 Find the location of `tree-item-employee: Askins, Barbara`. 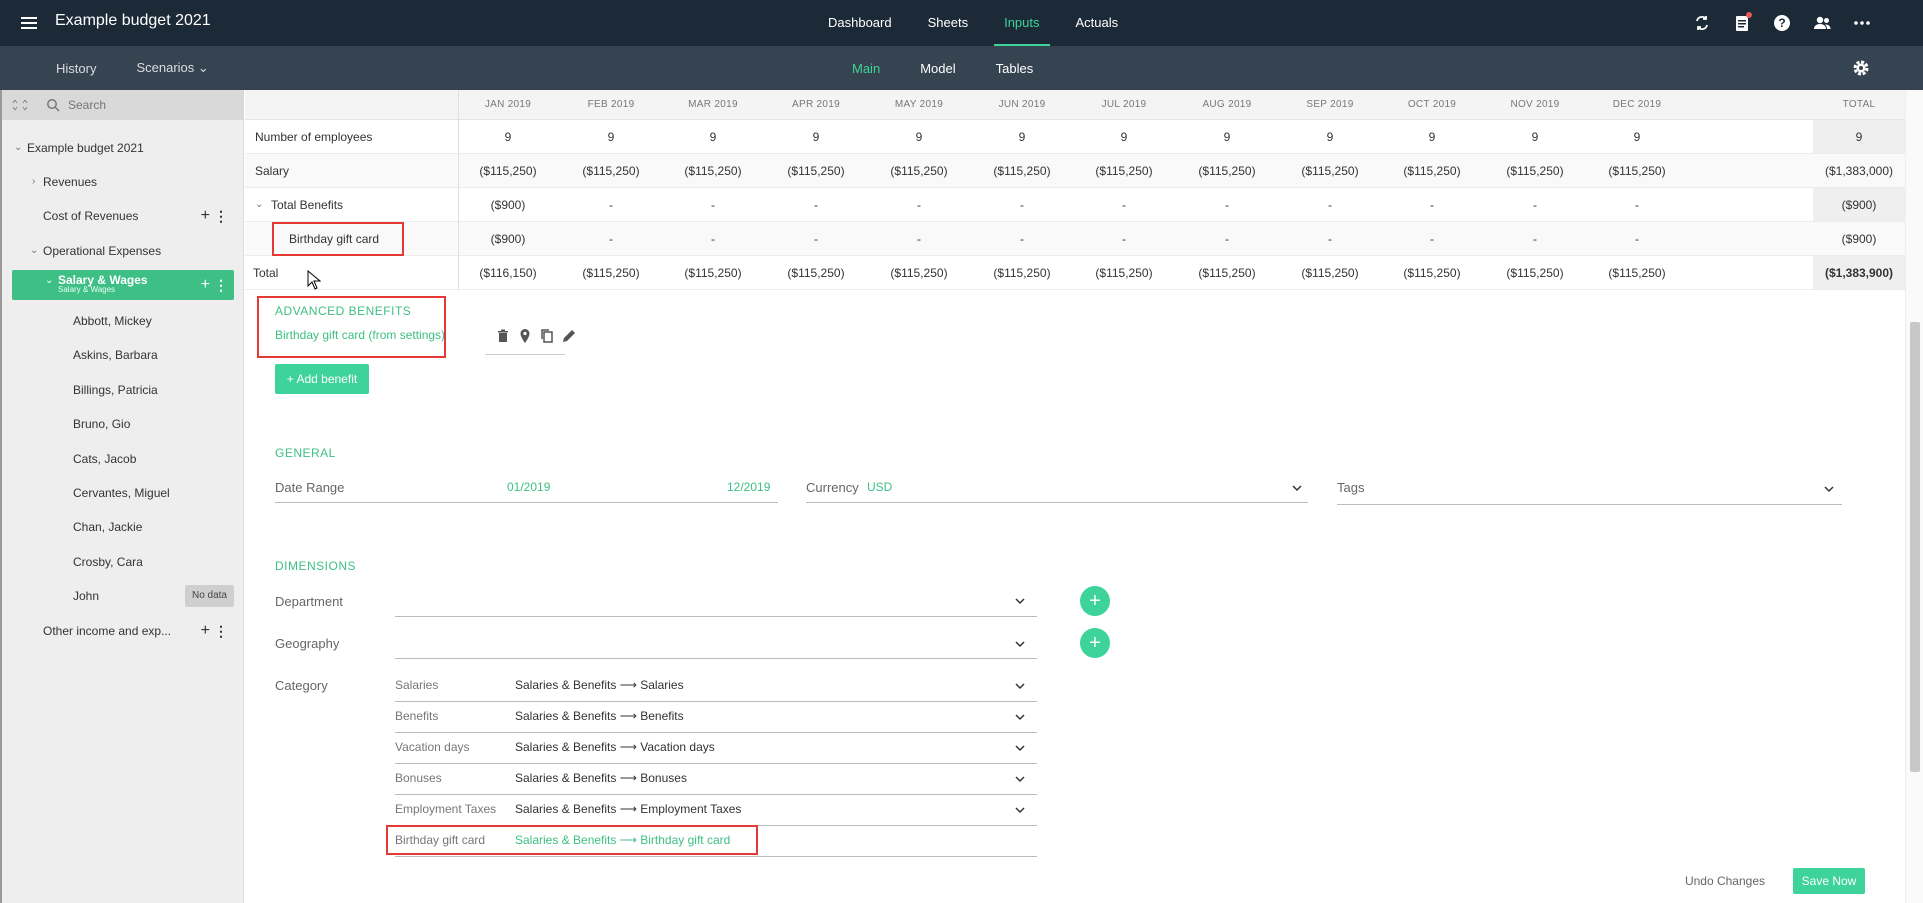

tree-item-employee: Askins, Barbara is located at coordinates (123, 355).